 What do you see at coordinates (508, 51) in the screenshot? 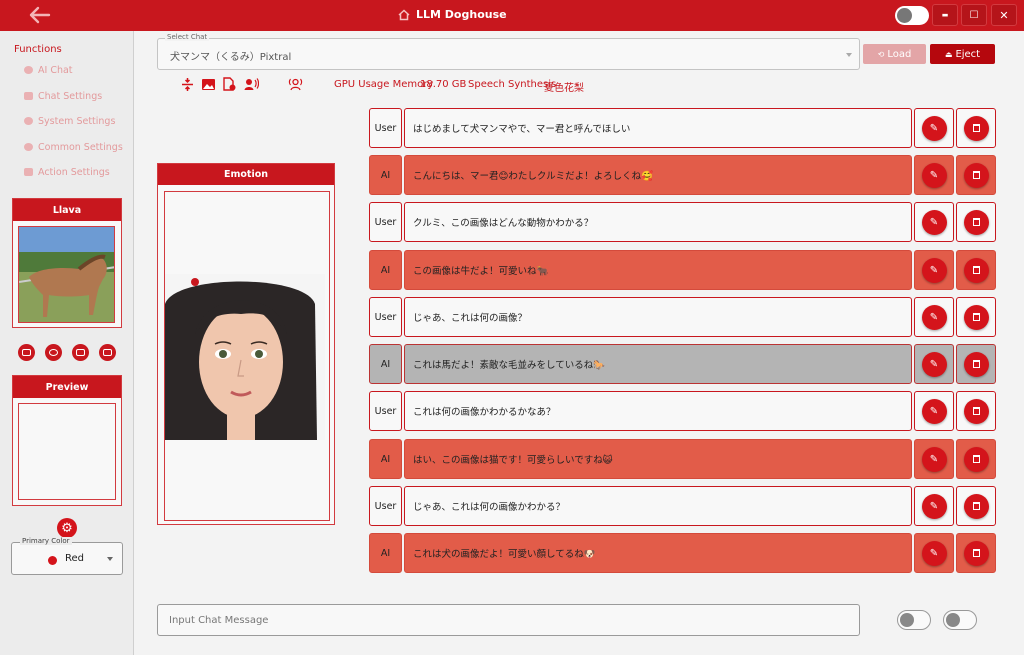
I see `select-chat-dropdown: Select Chat 犬マンマ（くるみ）Pixtral` at bounding box center [508, 51].